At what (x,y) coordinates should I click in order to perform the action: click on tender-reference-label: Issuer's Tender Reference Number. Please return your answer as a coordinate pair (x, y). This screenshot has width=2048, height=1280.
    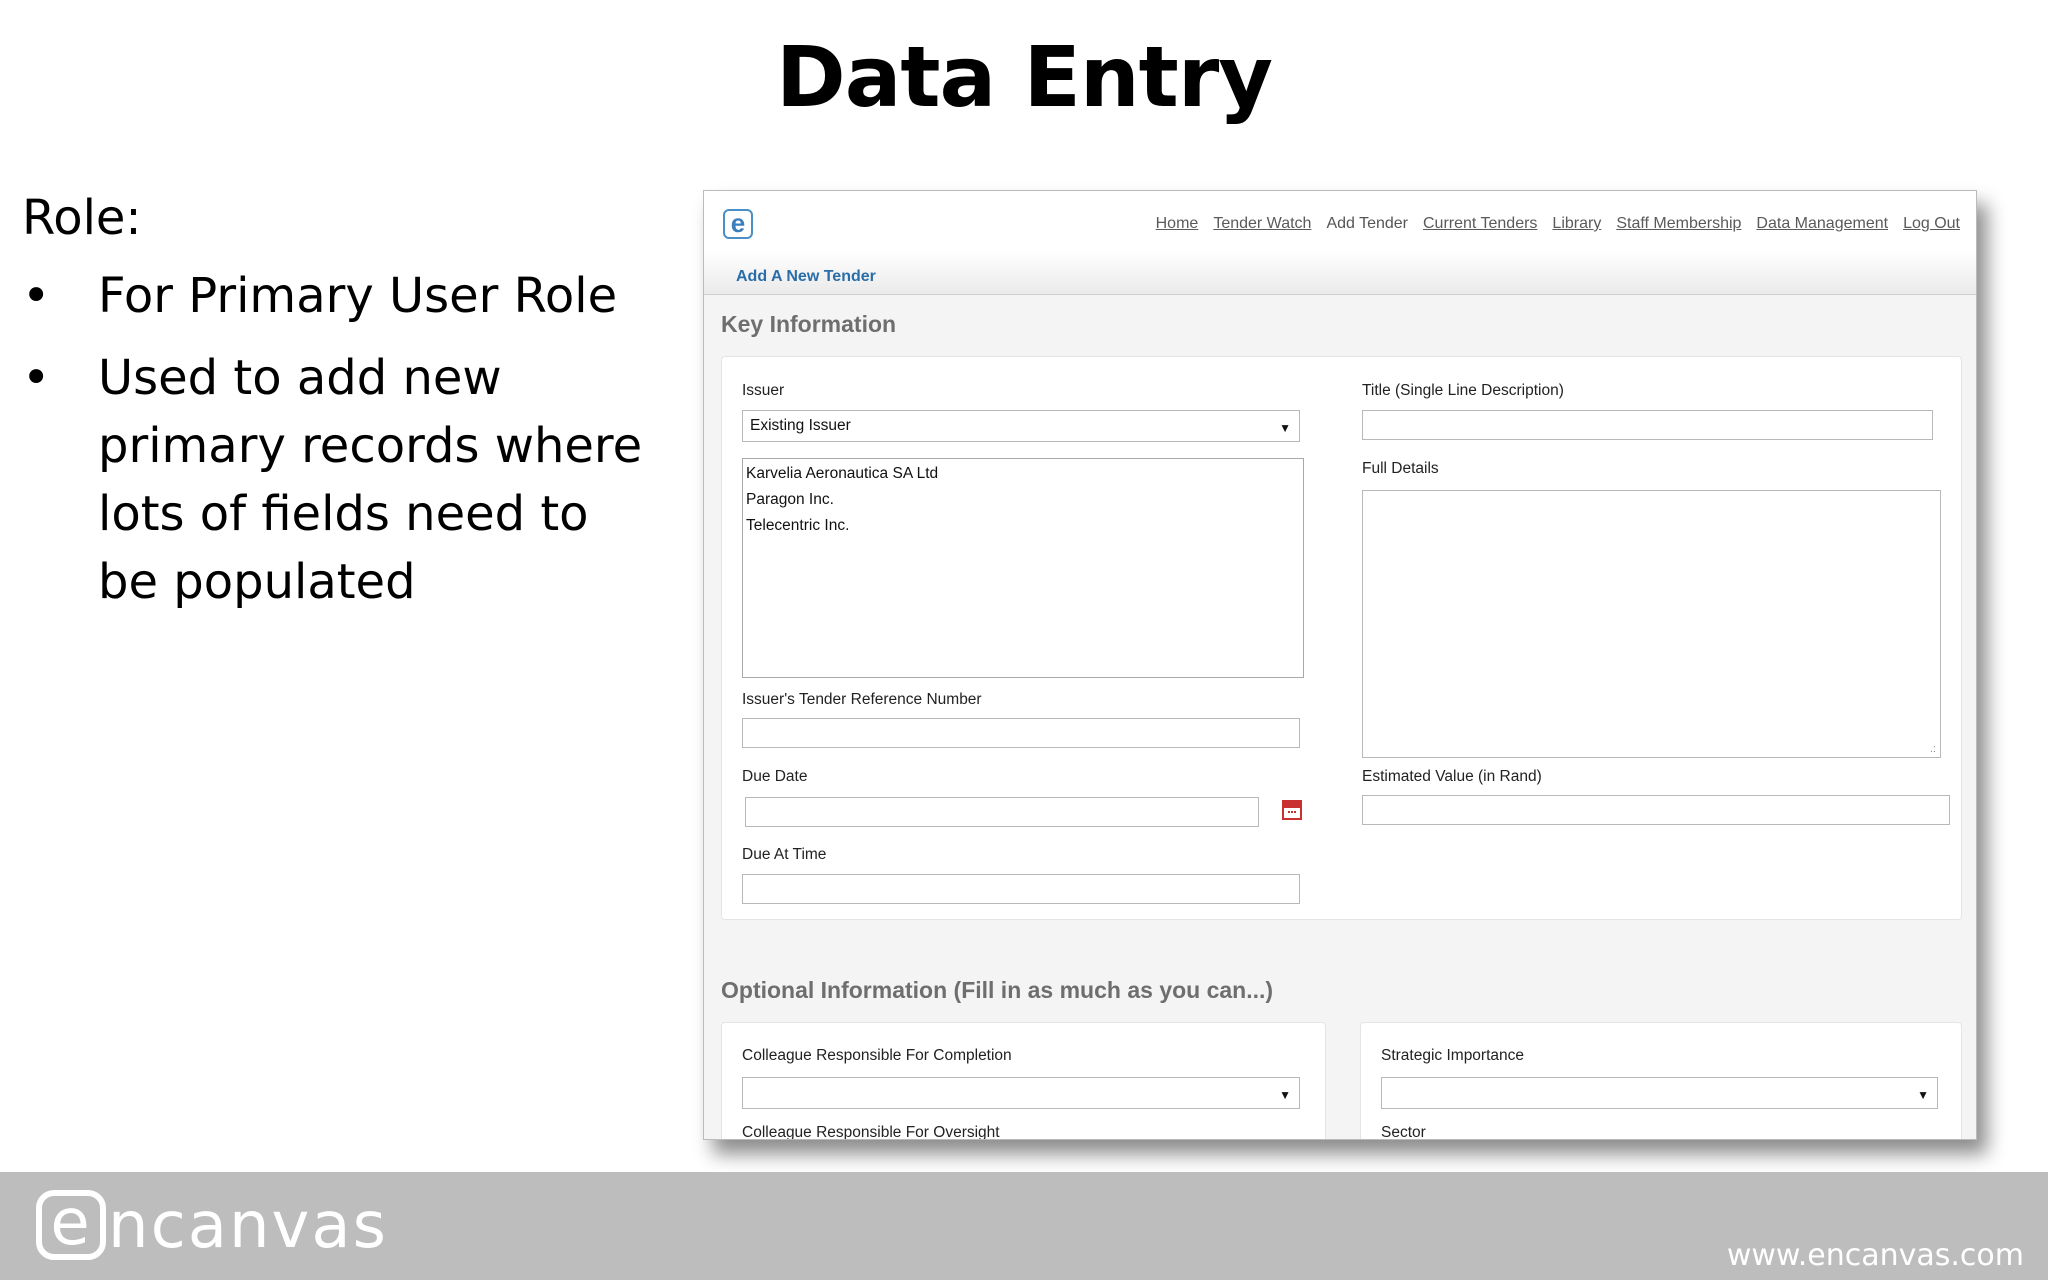
    Looking at the image, I should click on (862, 699).